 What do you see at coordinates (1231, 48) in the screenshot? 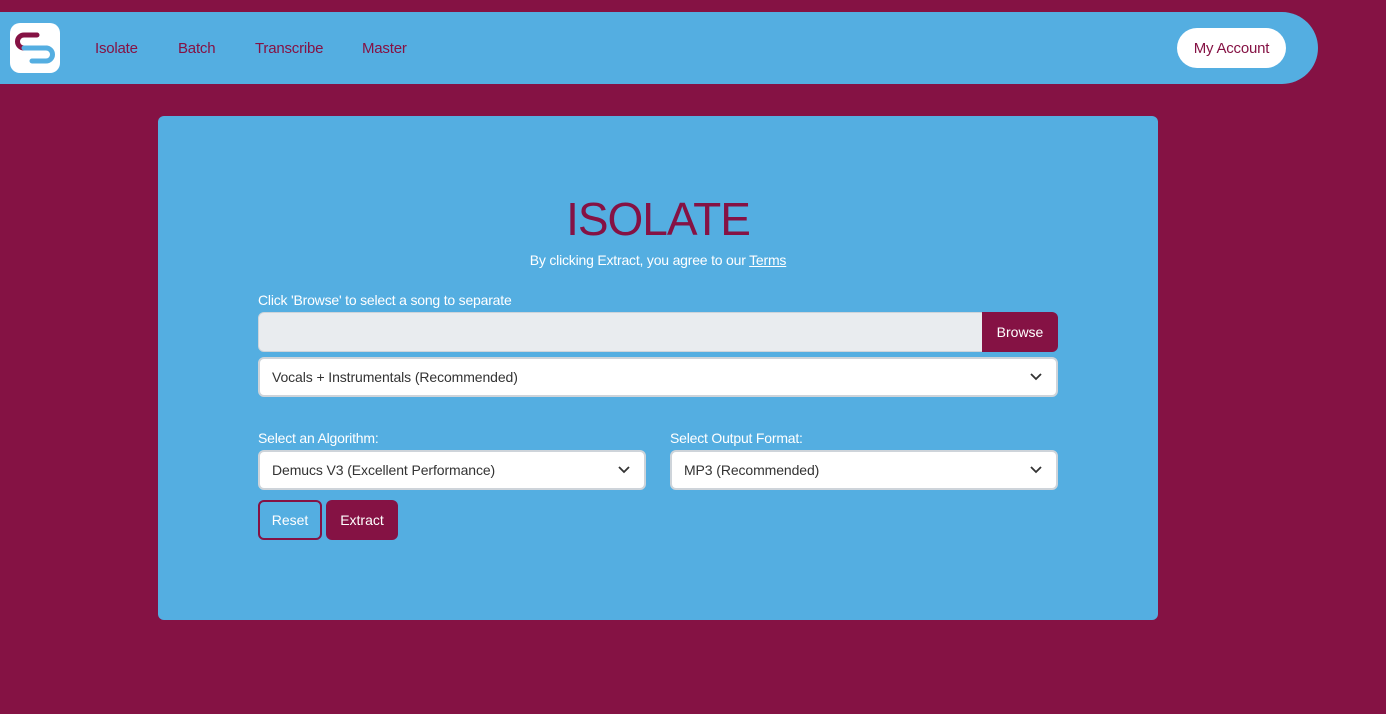
I see `my-account-button: My Account` at bounding box center [1231, 48].